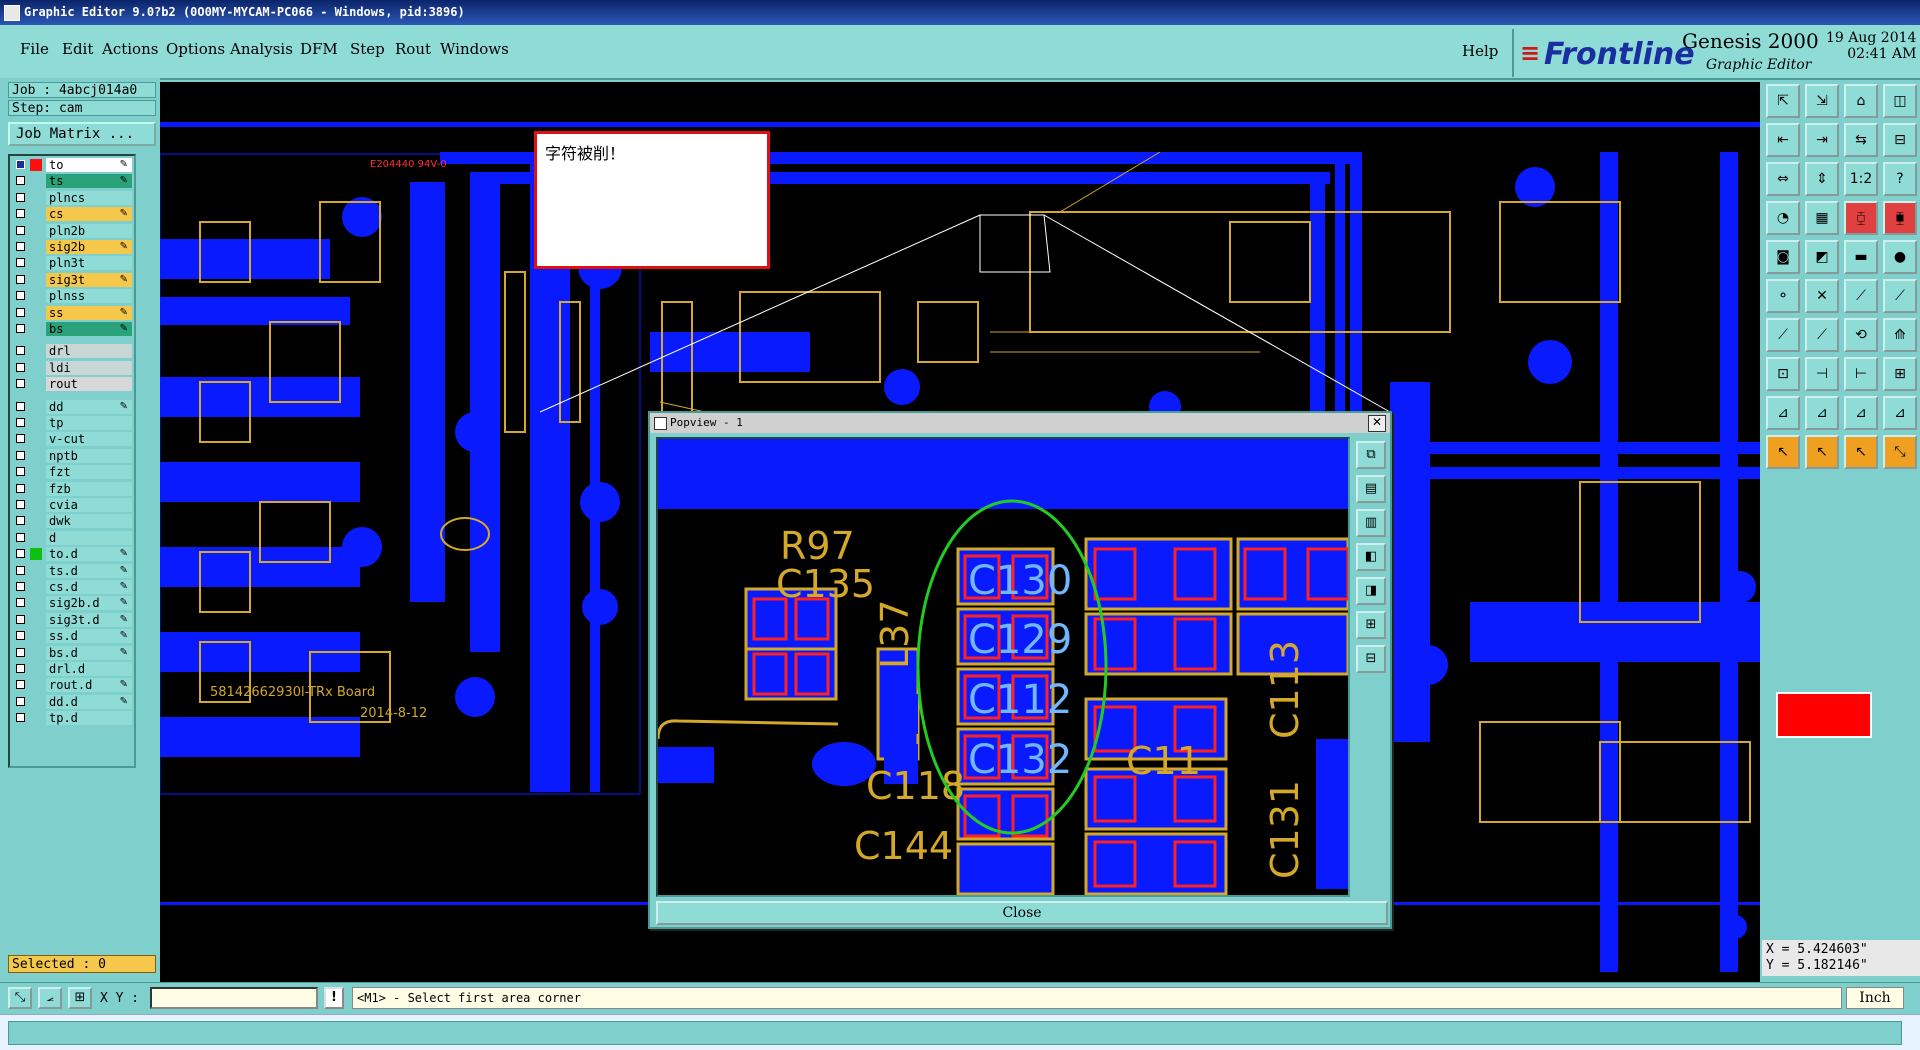 The height and width of the screenshot is (1050, 1920). What do you see at coordinates (72, 472) in the screenshot?
I see `layer-row-fzt: fzt` at bounding box center [72, 472].